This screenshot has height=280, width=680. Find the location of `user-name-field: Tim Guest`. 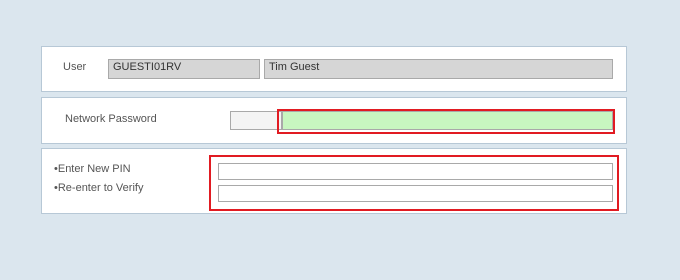

user-name-field: Tim Guest is located at coordinates (438, 69).